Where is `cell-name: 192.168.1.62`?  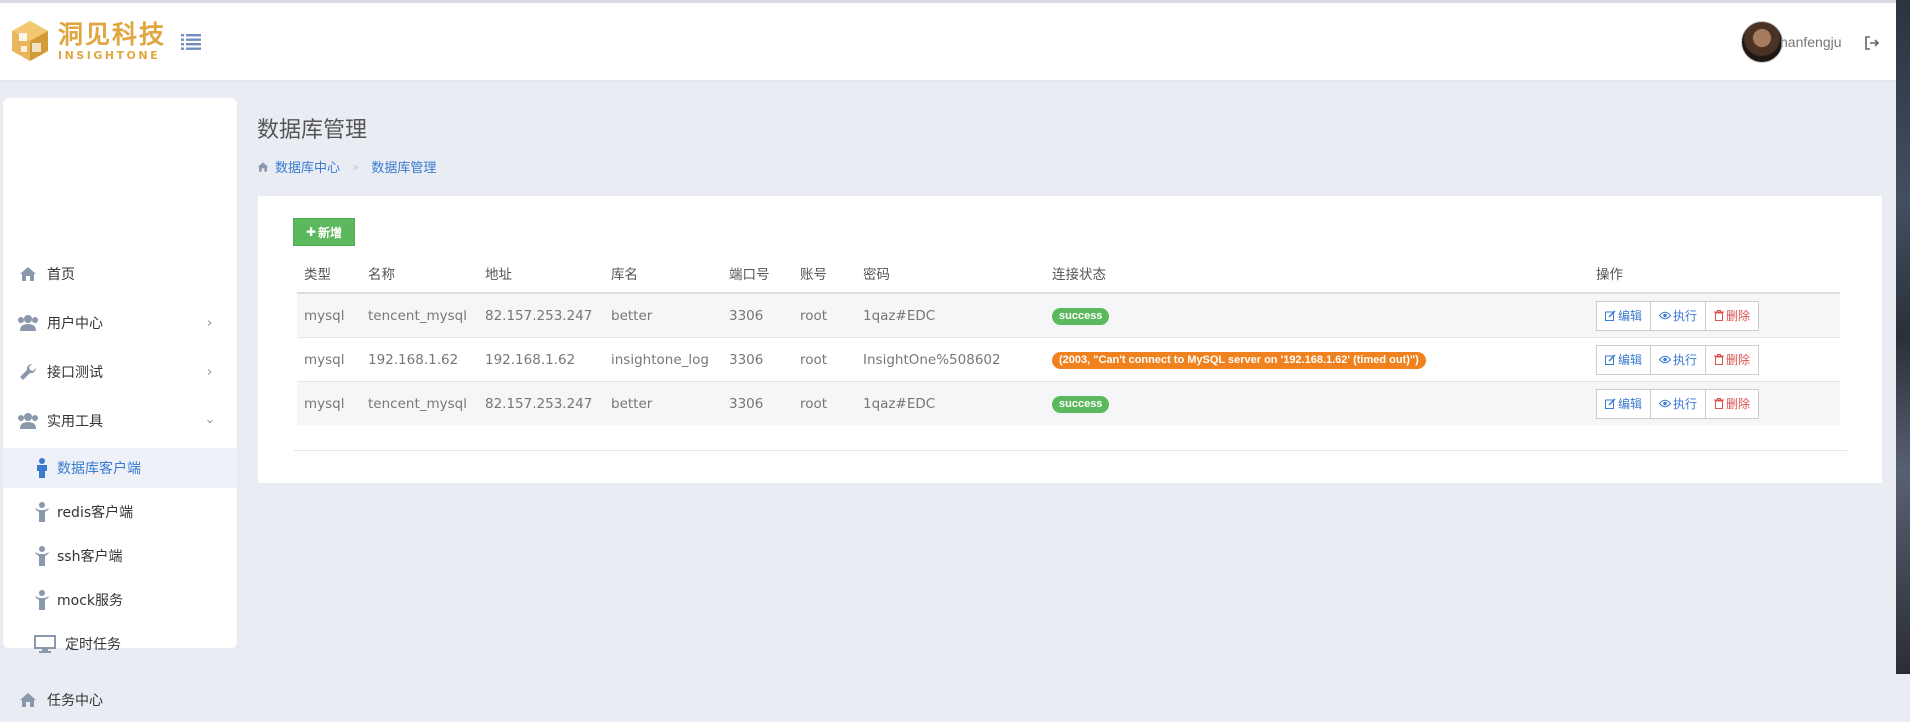 cell-name: 192.168.1.62 is located at coordinates (419, 359).